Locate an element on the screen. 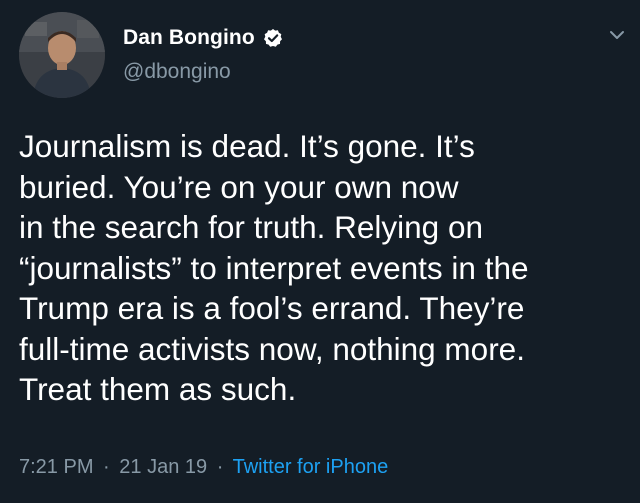 This screenshot has width=640, height=503. tweet-text-line: Treat them as such. is located at coordinates (158, 389).